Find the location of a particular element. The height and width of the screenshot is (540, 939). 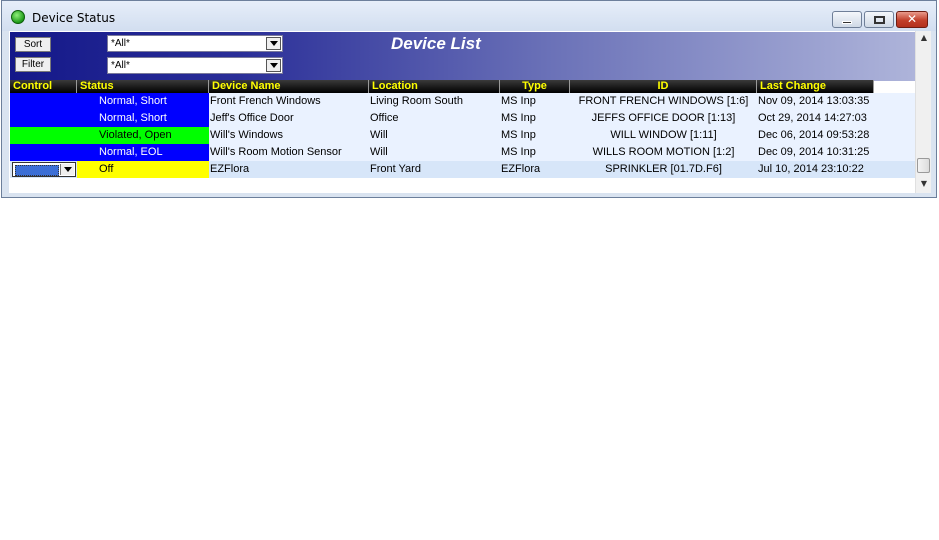

column-header-last-change: Last Change is located at coordinates (815, 86).